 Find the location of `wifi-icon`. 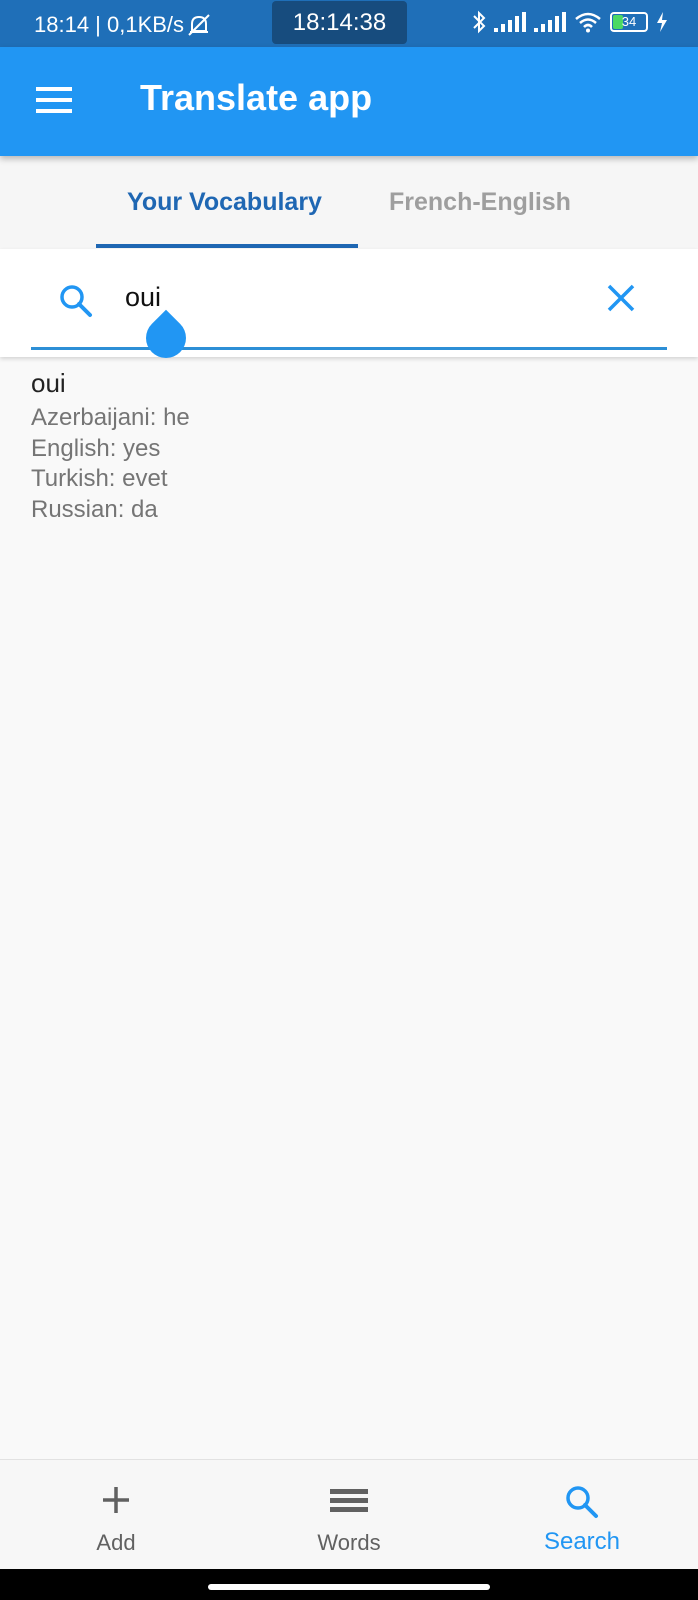

wifi-icon is located at coordinates (588, 22).